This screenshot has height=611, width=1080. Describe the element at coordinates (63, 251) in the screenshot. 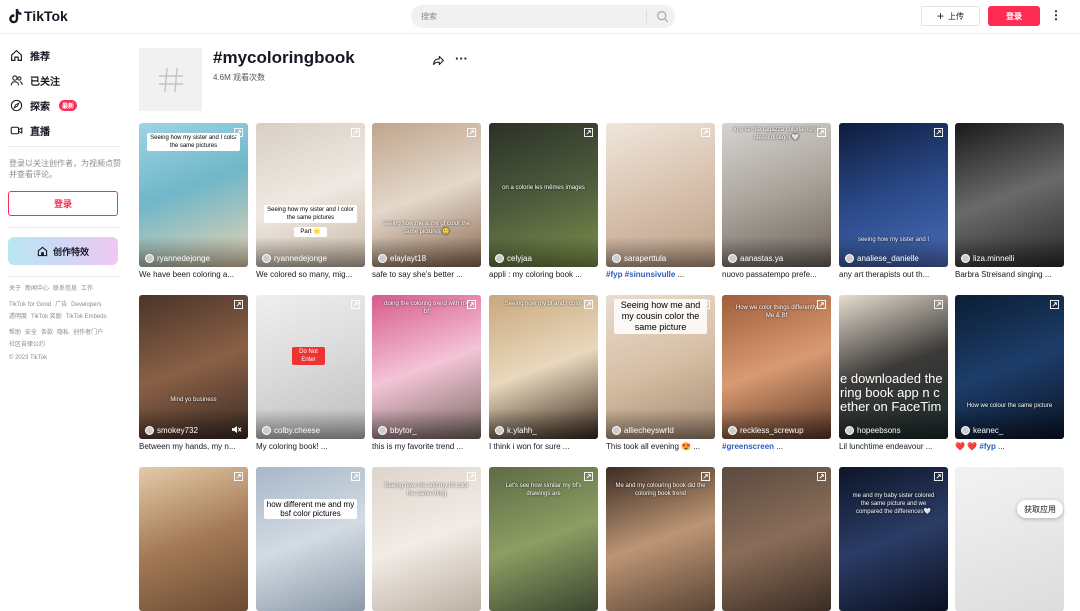

I see `create-effects-button: 创作特效` at that location.